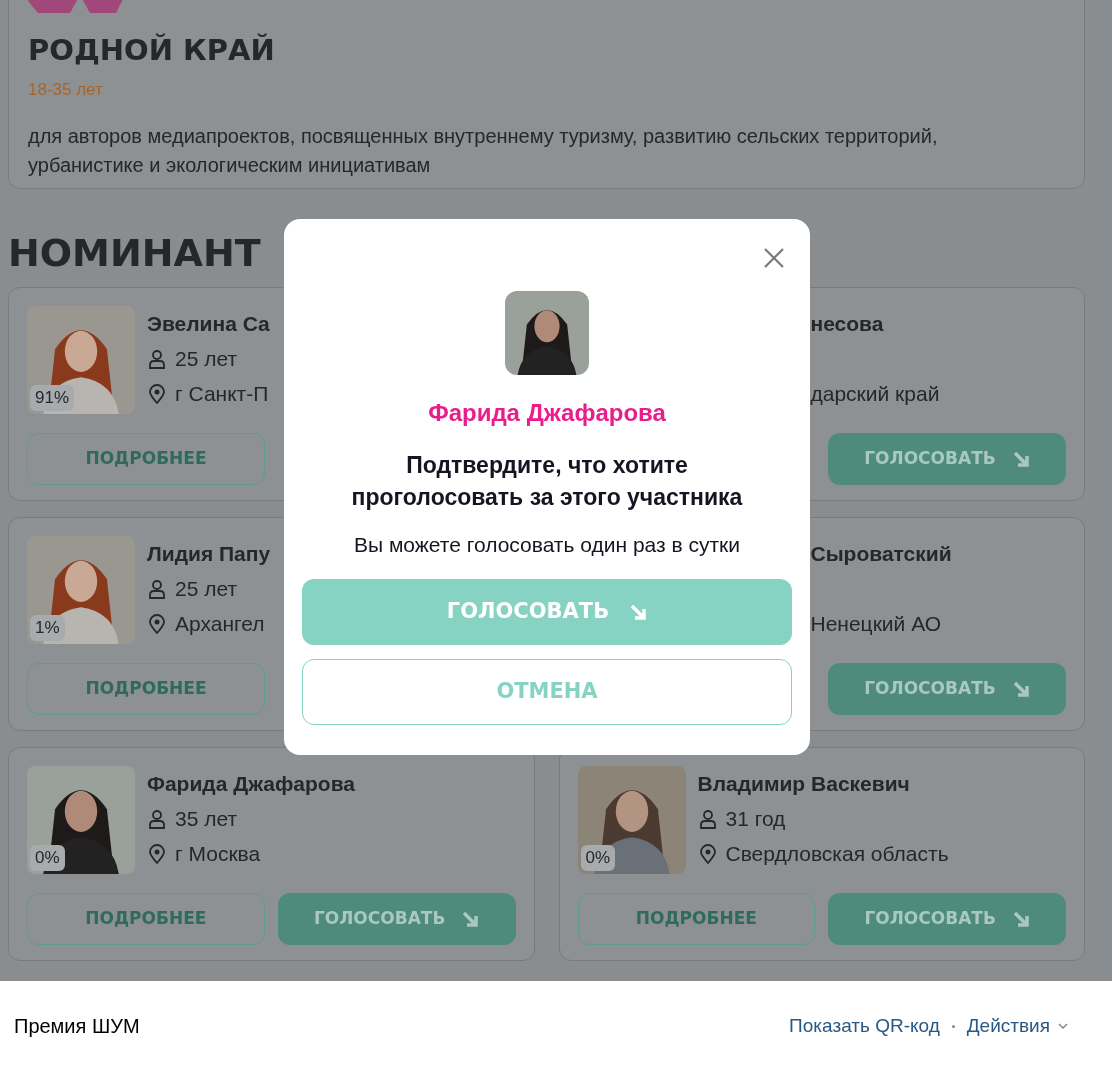 The width and height of the screenshot is (1112, 1071). Describe the element at coordinates (547, 481) in the screenshot. I see `confirm-question: Подтвердите, что хотите проголосовать за этого участника` at that location.